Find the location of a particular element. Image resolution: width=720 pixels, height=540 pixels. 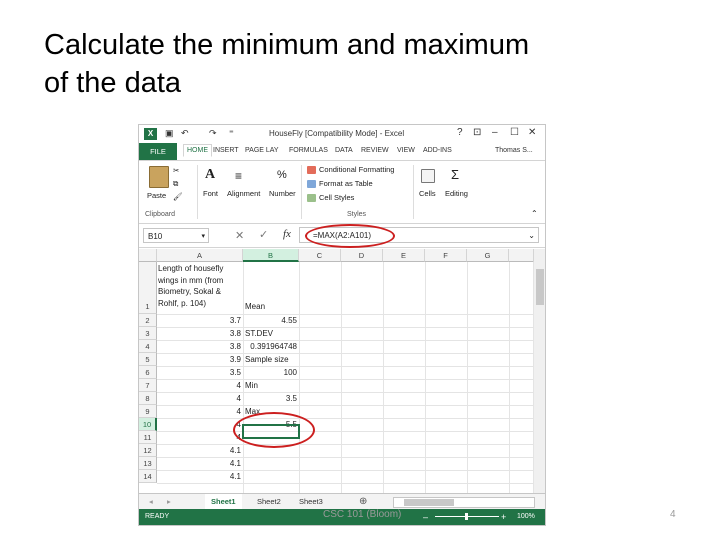

scroll-sheets-left-icon: ◂ is located at coordinates (151, 501).